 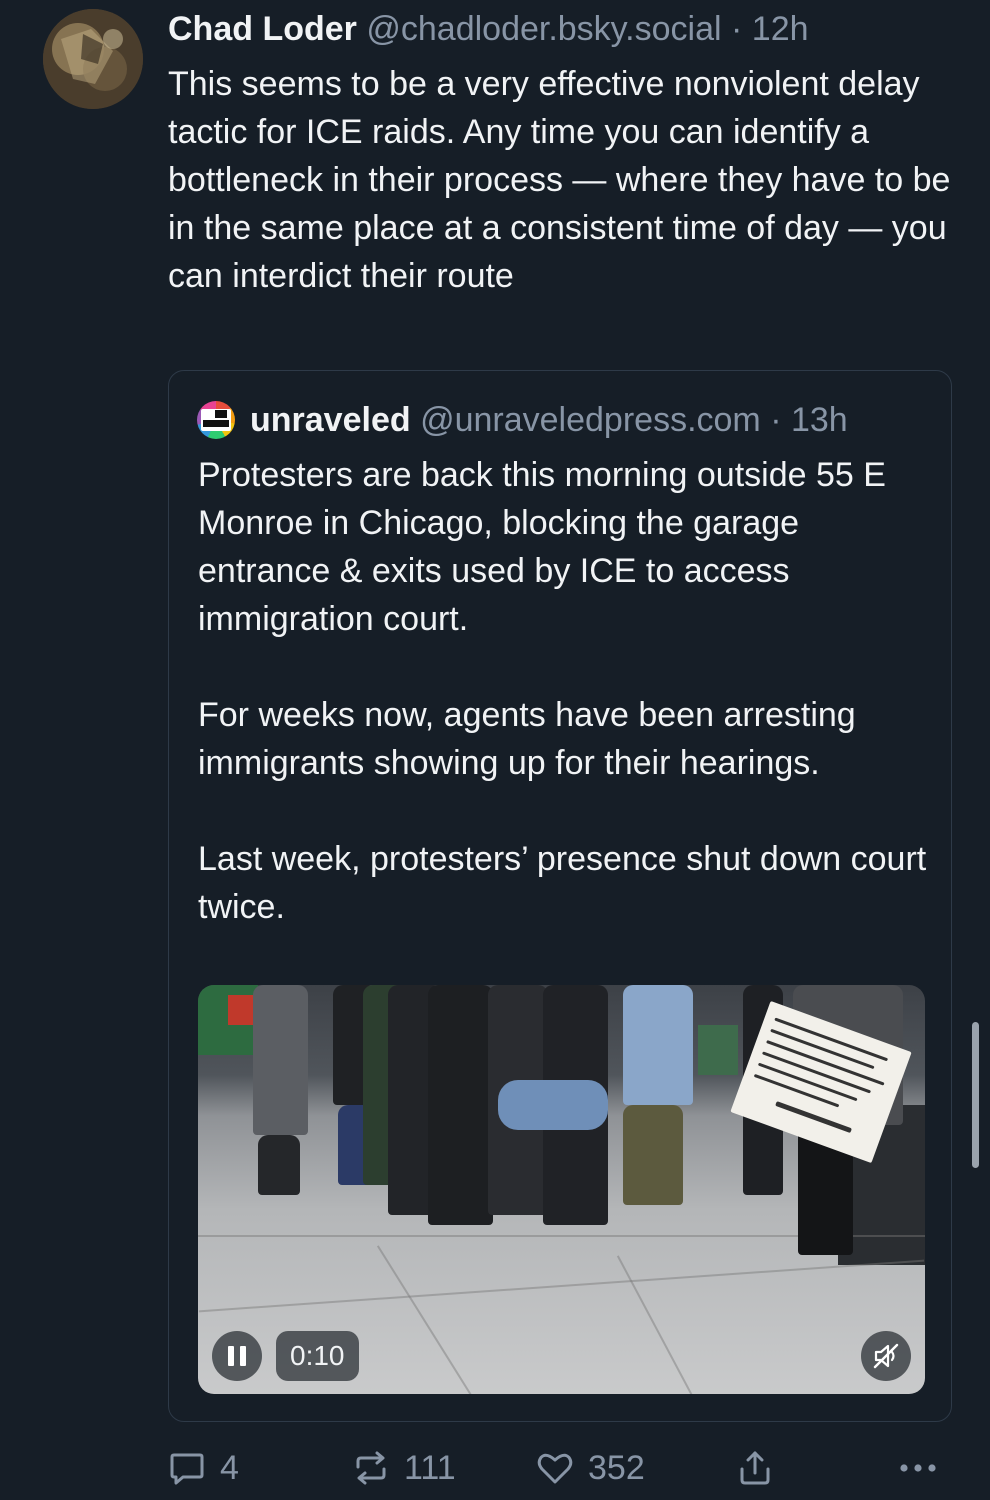 What do you see at coordinates (718, 1050) in the screenshot?
I see `video-sign-exit` at bounding box center [718, 1050].